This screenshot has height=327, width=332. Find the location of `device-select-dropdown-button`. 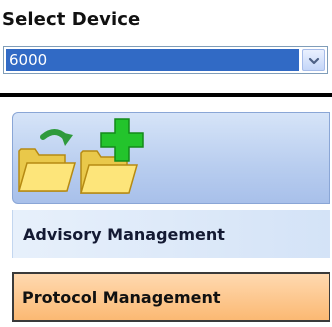

device-select-dropdown-button is located at coordinates (313, 60).